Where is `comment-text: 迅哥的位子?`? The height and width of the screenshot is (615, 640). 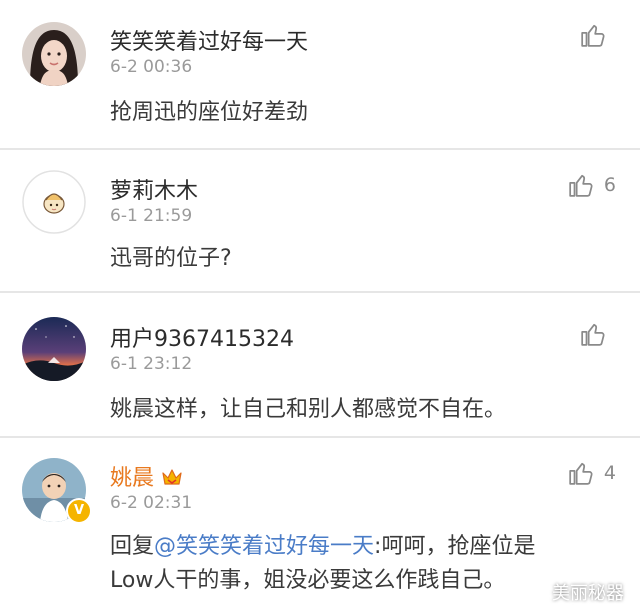 comment-text: 迅哥的位子? is located at coordinates (171, 258).